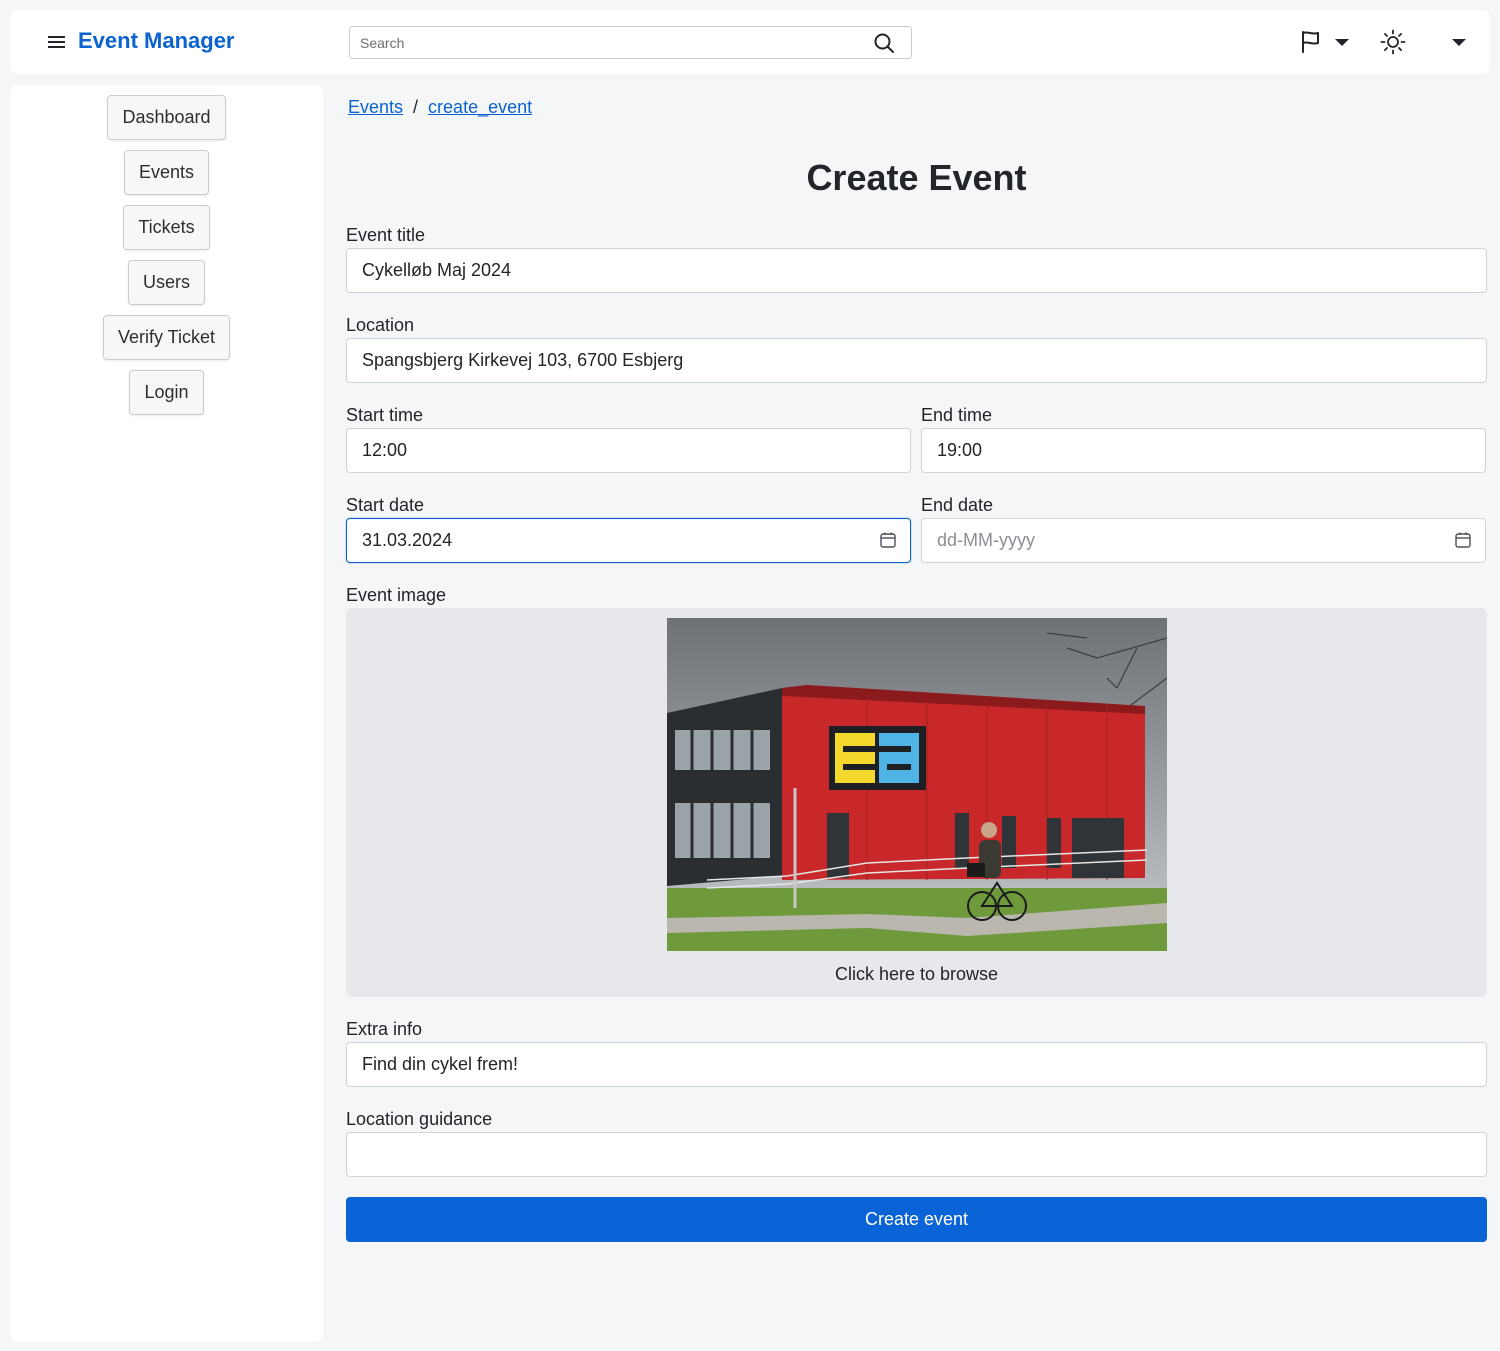  I want to click on end-date-label: End date, so click(957, 505).